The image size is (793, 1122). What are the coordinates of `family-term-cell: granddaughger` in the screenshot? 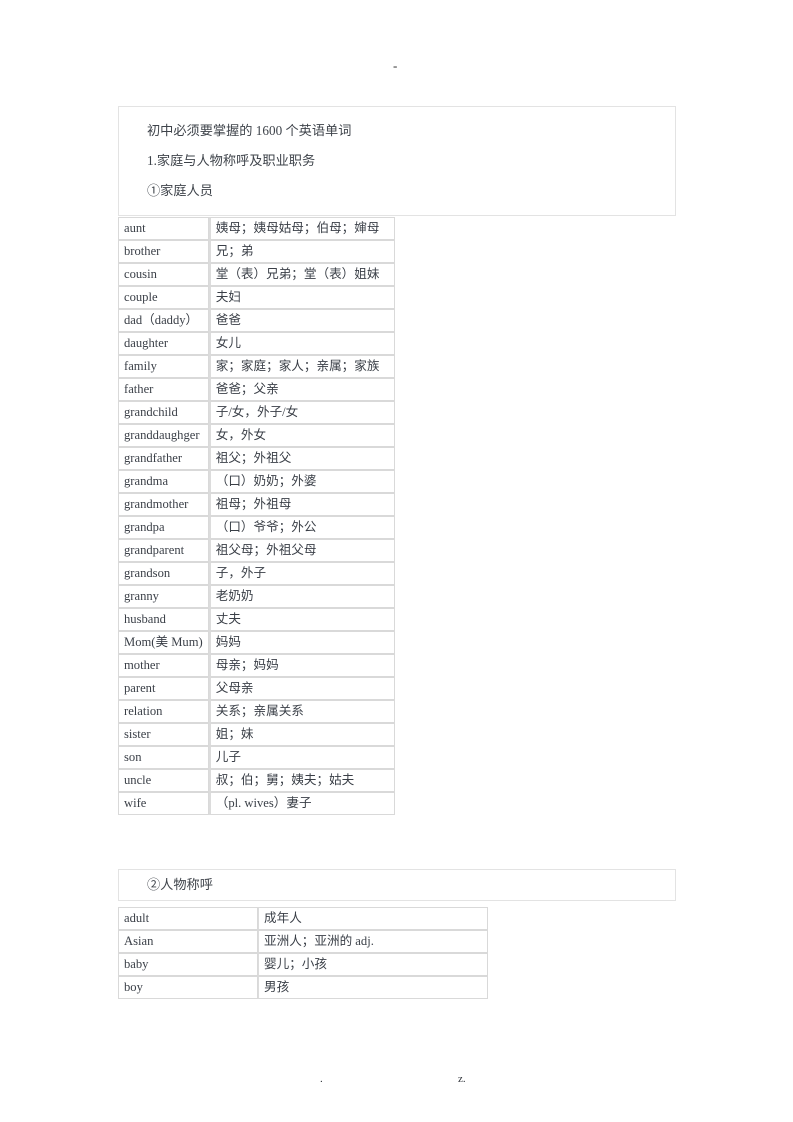 It's located at (163, 435).